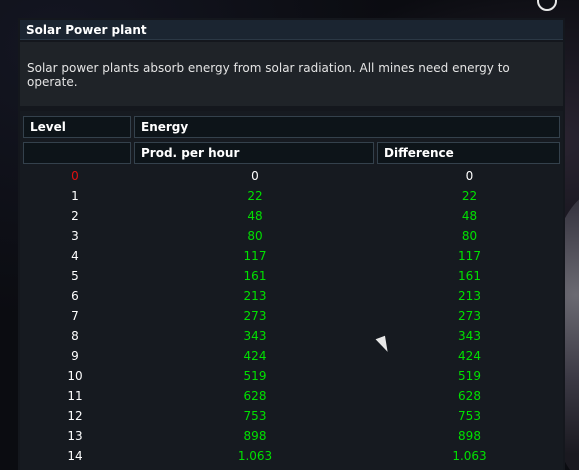 Image resolution: width=579 pixels, height=470 pixels. What do you see at coordinates (468, 153) in the screenshot?
I see `header-difference: Difference` at bounding box center [468, 153].